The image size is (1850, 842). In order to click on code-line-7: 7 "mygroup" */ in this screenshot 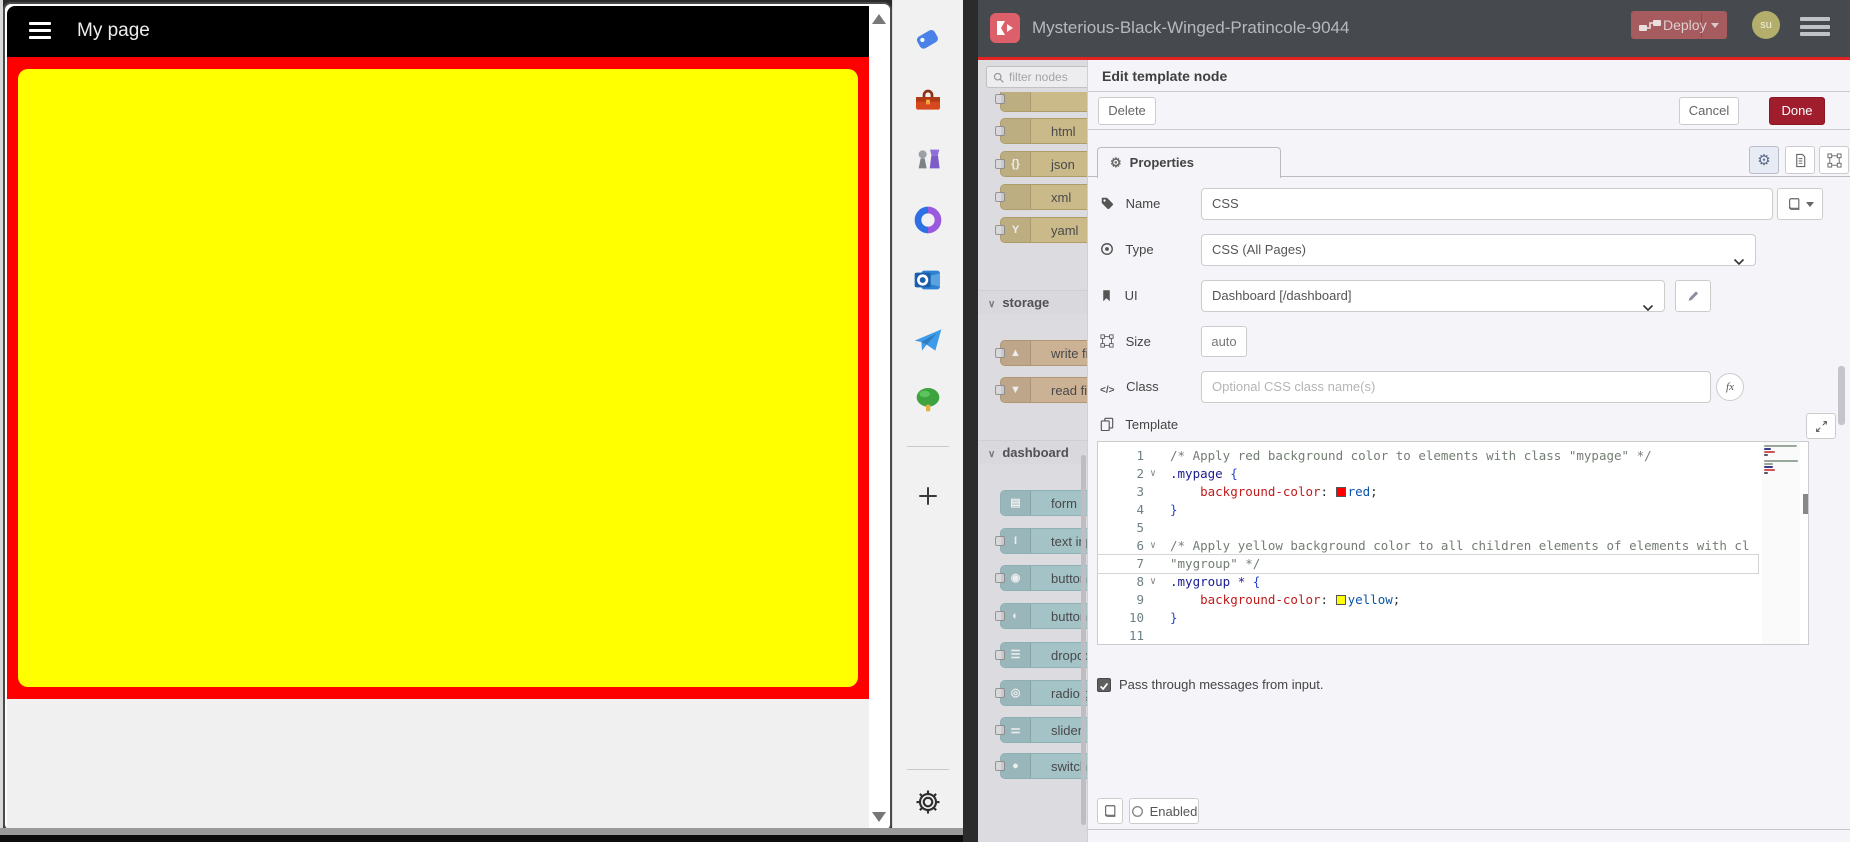, I will do `click(1428, 564)`.